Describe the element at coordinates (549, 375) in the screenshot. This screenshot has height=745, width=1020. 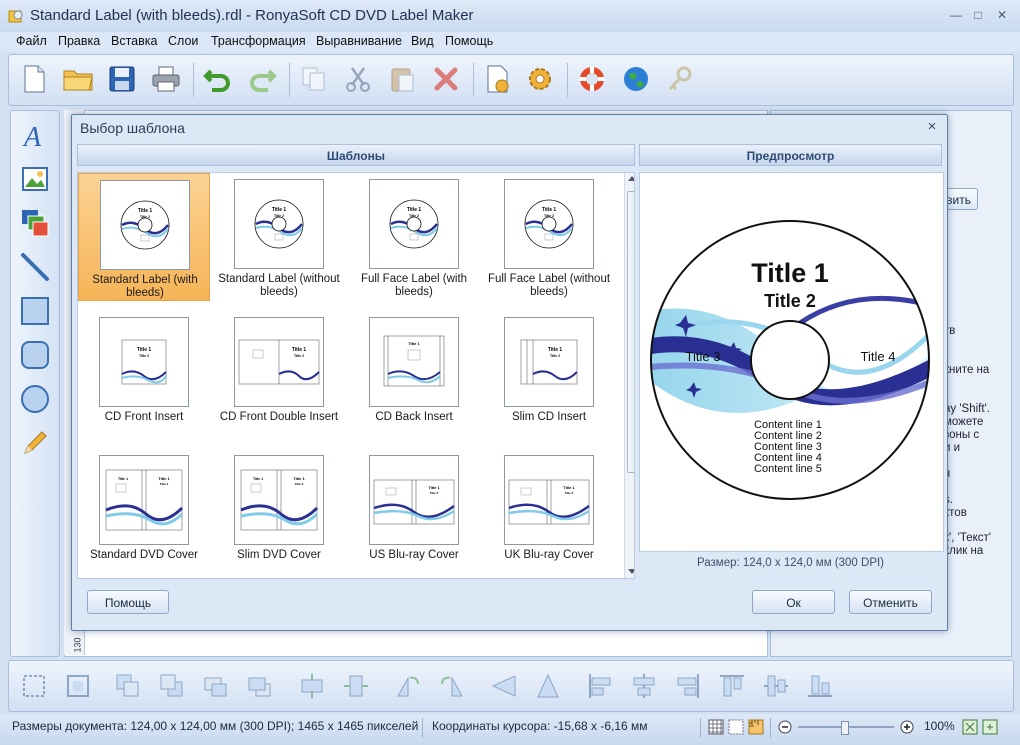
I see `template-item: Title 1 Title 2 Slim CD Insert` at that location.